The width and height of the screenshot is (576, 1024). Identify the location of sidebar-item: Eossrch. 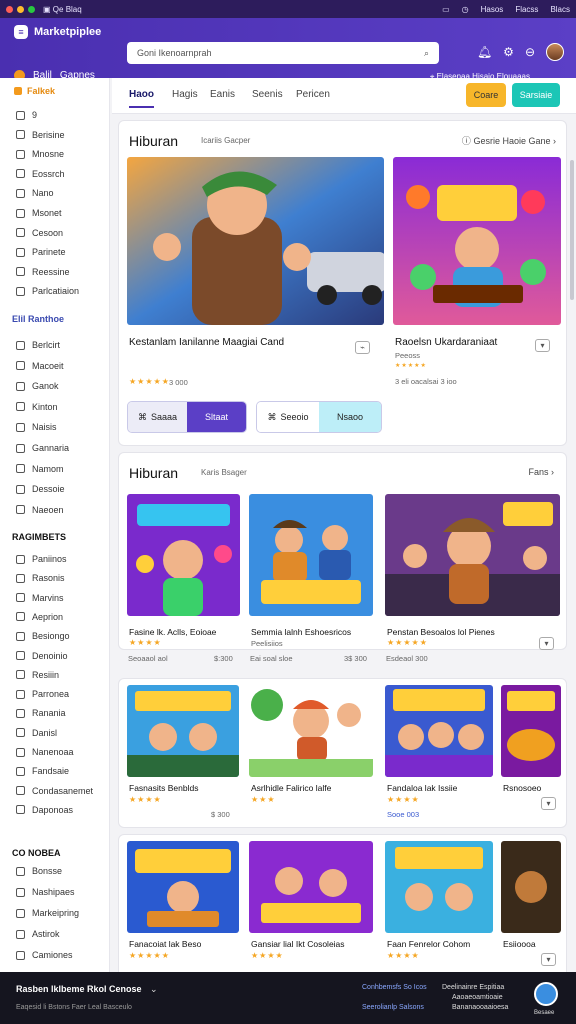
(40, 174).